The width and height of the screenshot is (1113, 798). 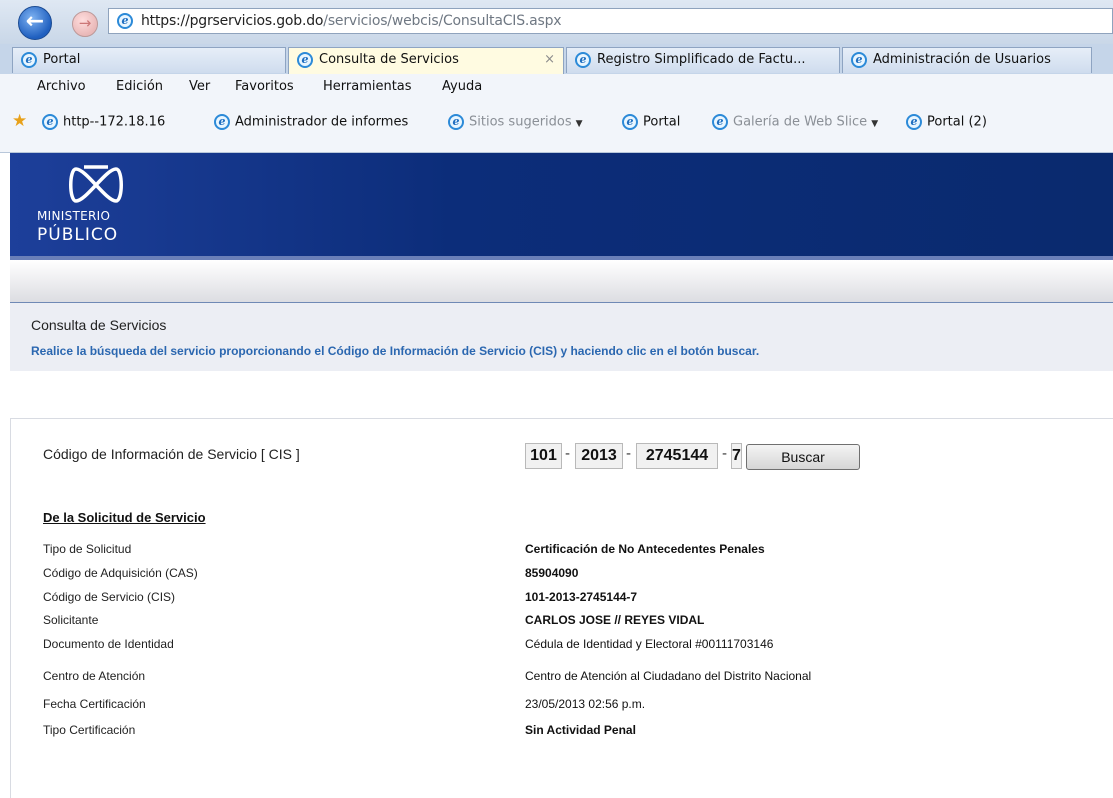 What do you see at coordinates (94, 704) in the screenshot?
I see `detail-label: Fecha Certificación` at bounding box center [94, 704].